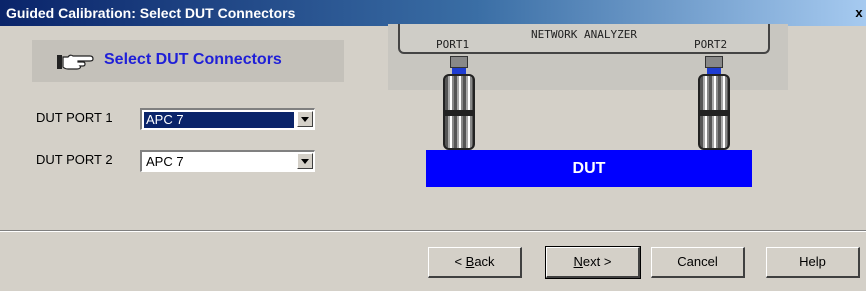  Describe the element at coordinates (698, 262) in the screenshot. I see `cancel-button: Cancel` at that location.